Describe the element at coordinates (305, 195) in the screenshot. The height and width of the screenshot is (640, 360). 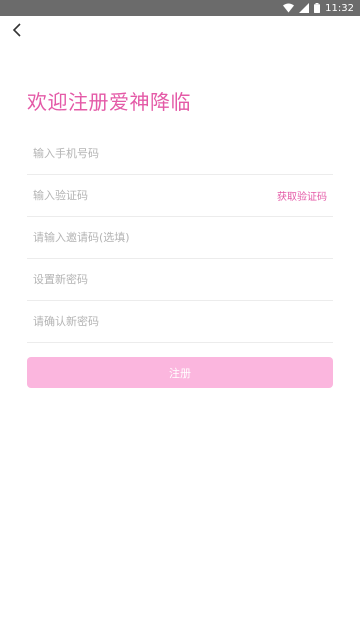
I see `get-code-button: 获取验证码` at that location.